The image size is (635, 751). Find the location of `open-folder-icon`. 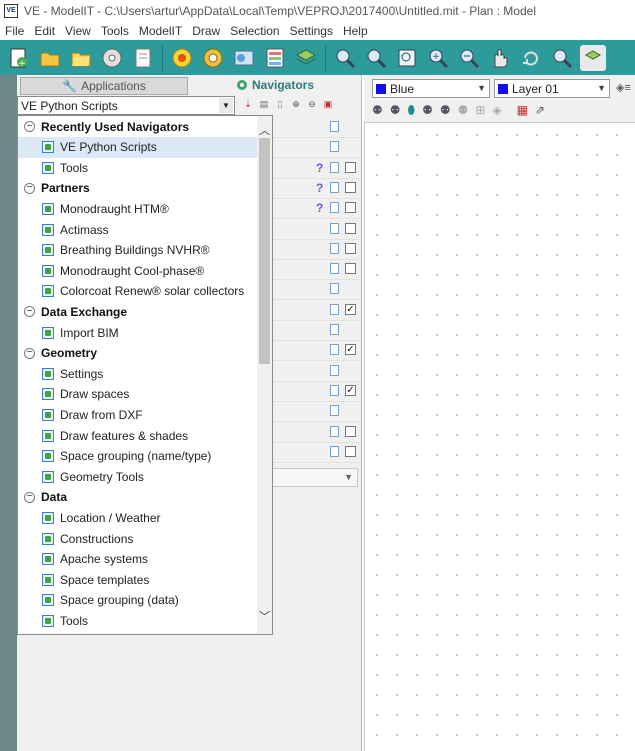

open-folder-icon is located at coordinates (50, 58).